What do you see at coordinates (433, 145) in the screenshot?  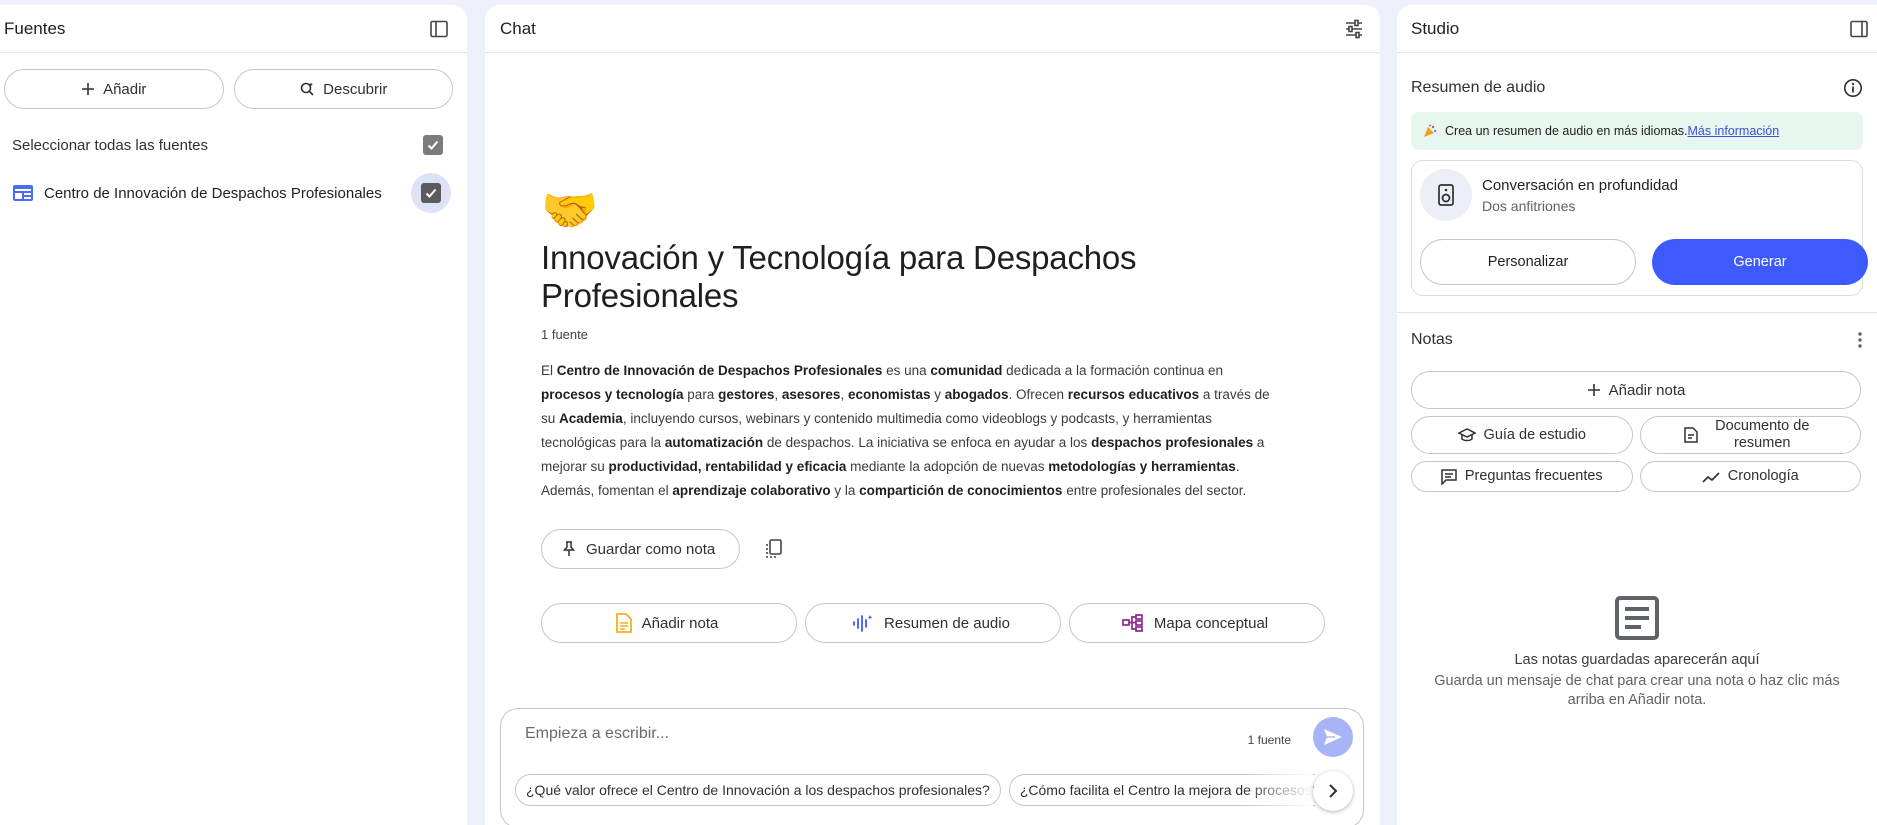 I see `select-all-checkbox` at bounding box center [433, 145].